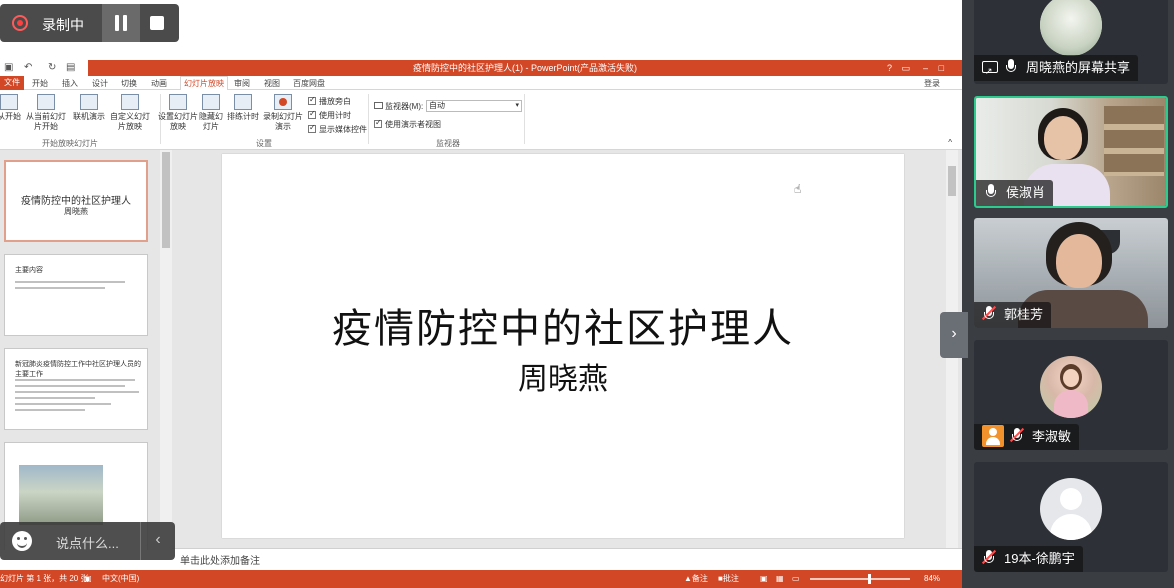  I want to click on ribbon-separator, so click(368, 119).